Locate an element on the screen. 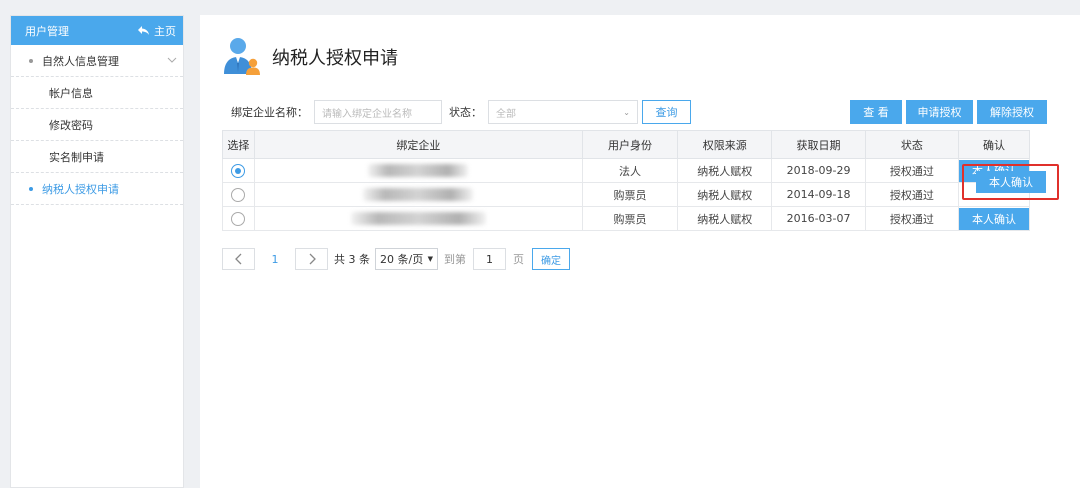 This screenshot has width=1080, height=488. home-link: 主页 is located at coordinates (156, 31).